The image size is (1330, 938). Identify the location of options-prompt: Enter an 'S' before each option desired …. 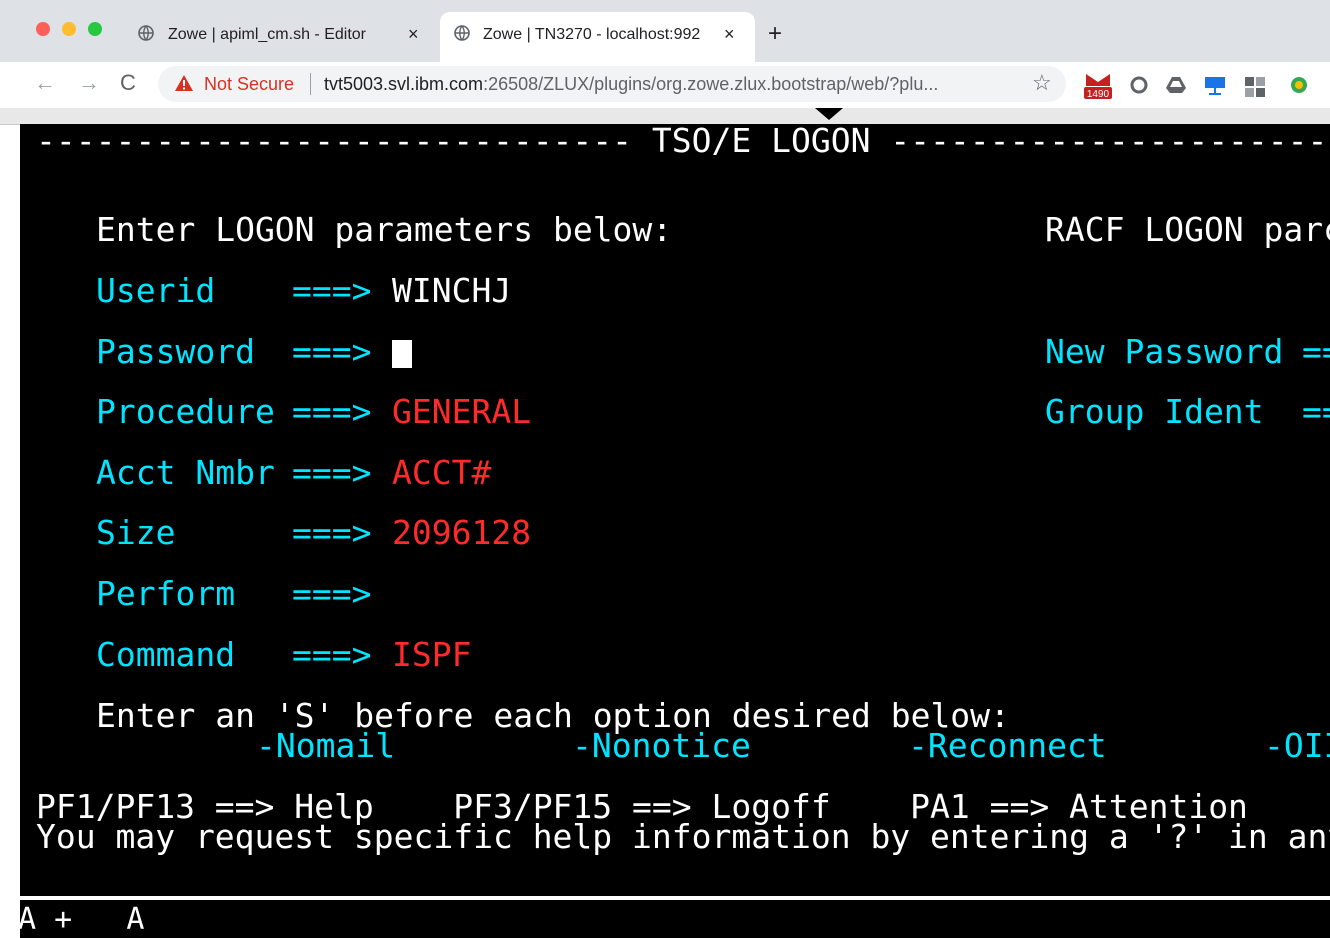
(553, 715).